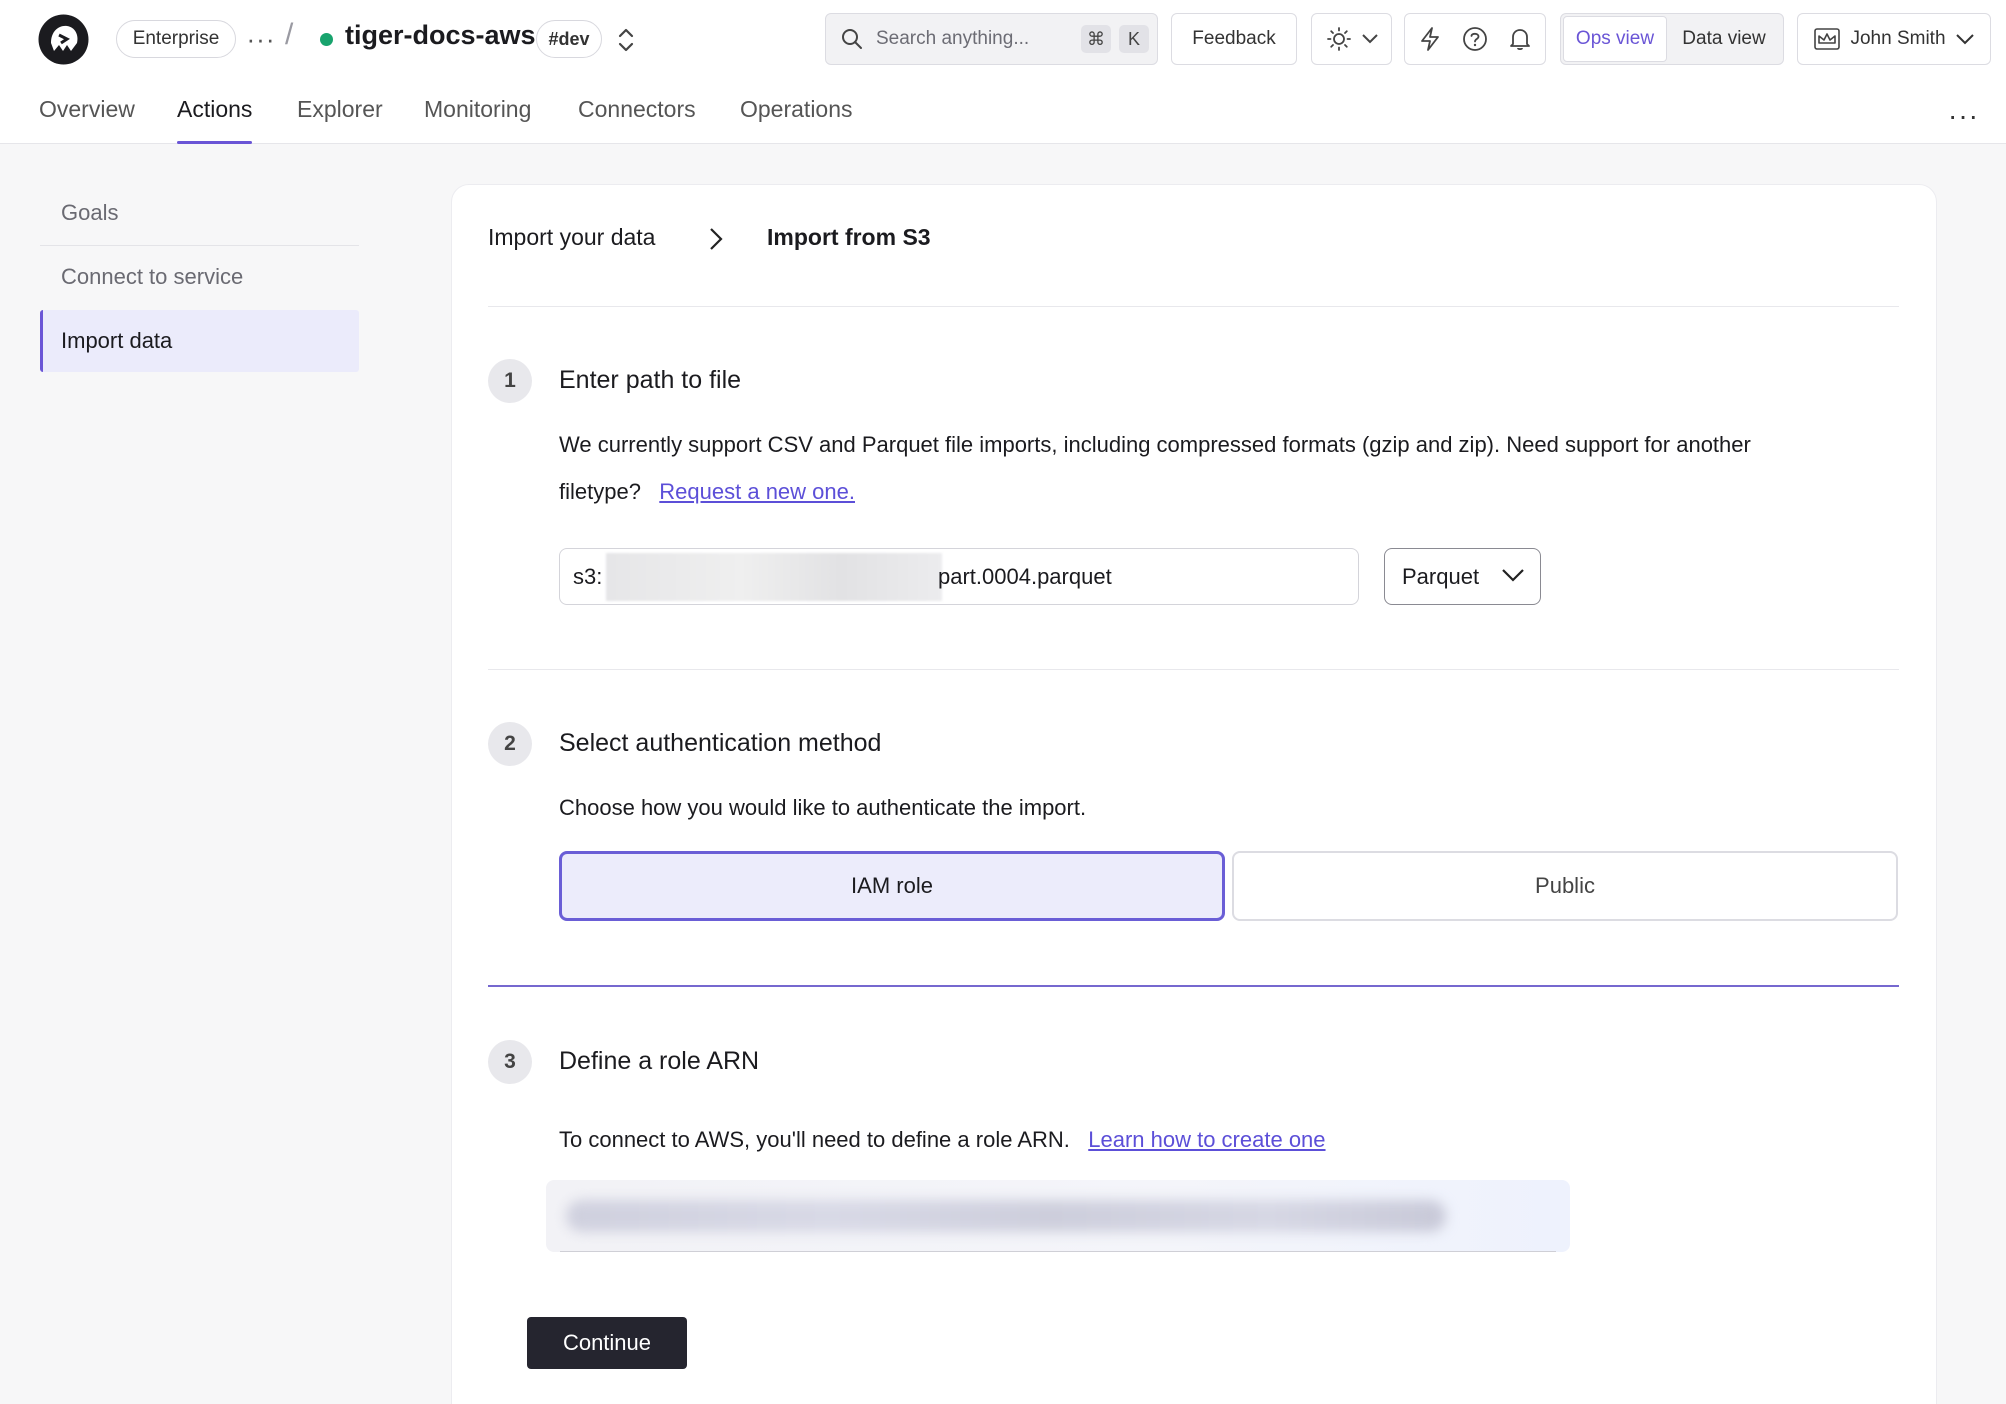 The width and height of the screenshot is (2006, 1404). What do you see at coordinates (63, 39) in the screenshot?
I see `tiger-logo-icon` at bounding box center [63, 39].